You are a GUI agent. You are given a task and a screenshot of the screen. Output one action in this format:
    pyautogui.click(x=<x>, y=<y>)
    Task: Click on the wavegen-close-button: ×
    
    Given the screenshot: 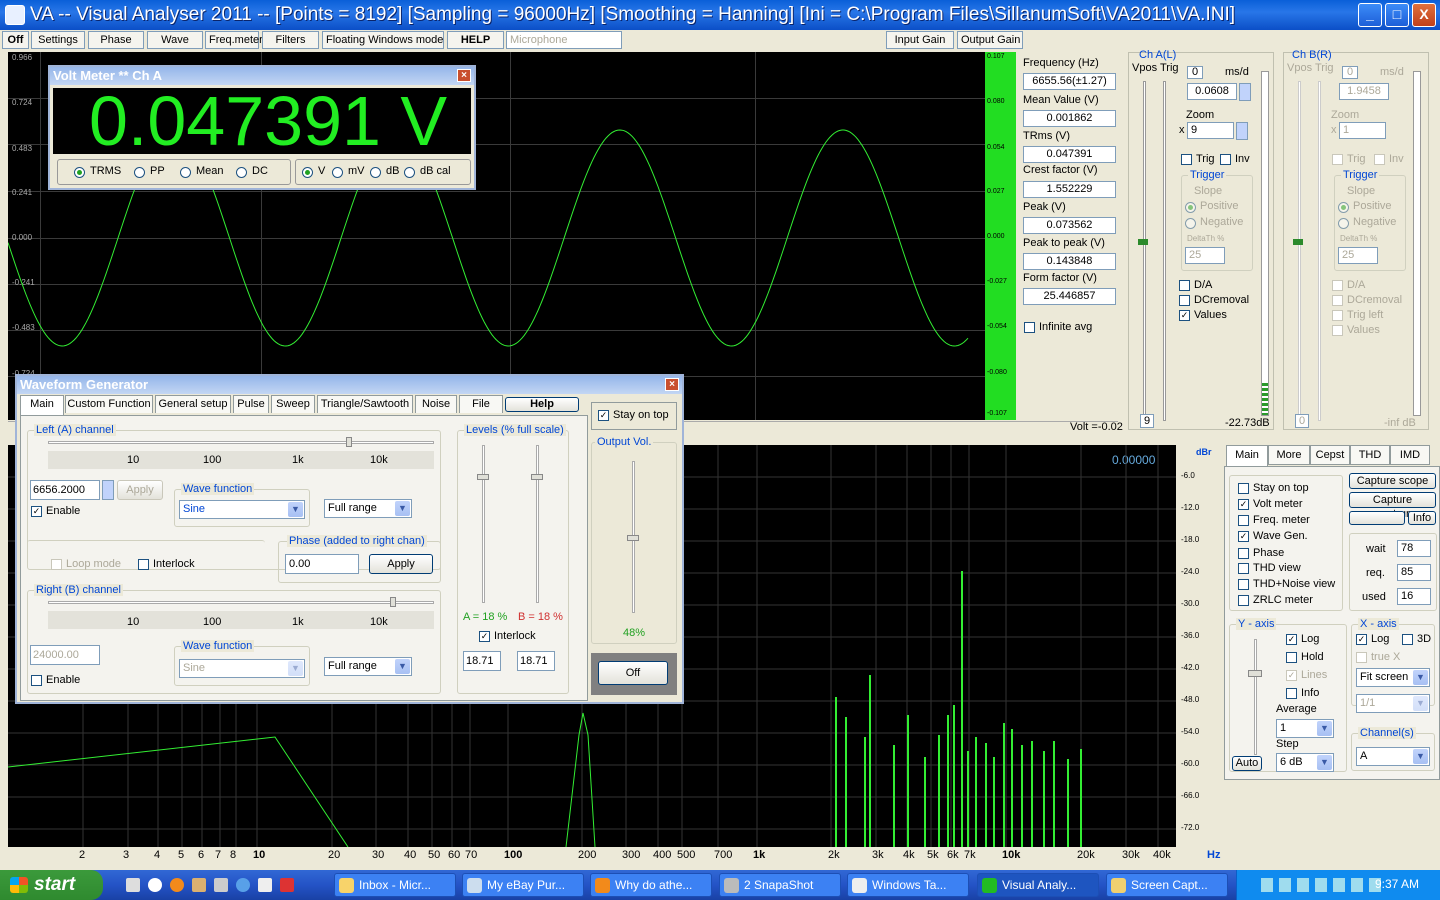 What is the action you would take?
    pyautogui.click(x=672, y=384)
    